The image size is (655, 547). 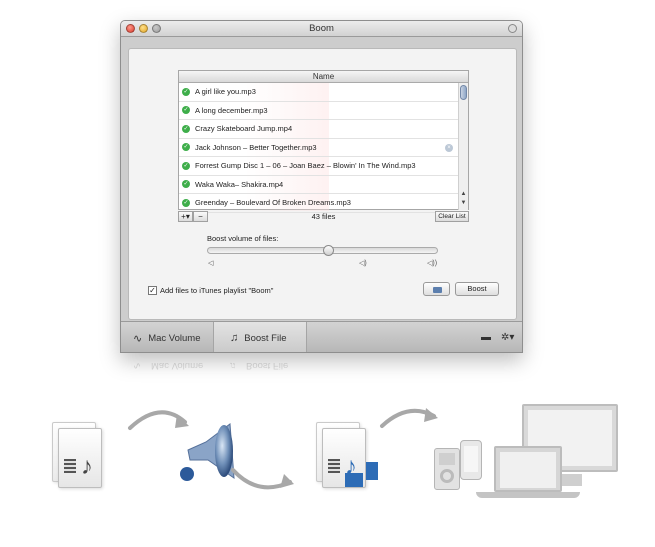 What do you see at coordinates (231, 110) in the screenshot?
I see `file-name: A long december.mp3` at bounding box center [231, 110].